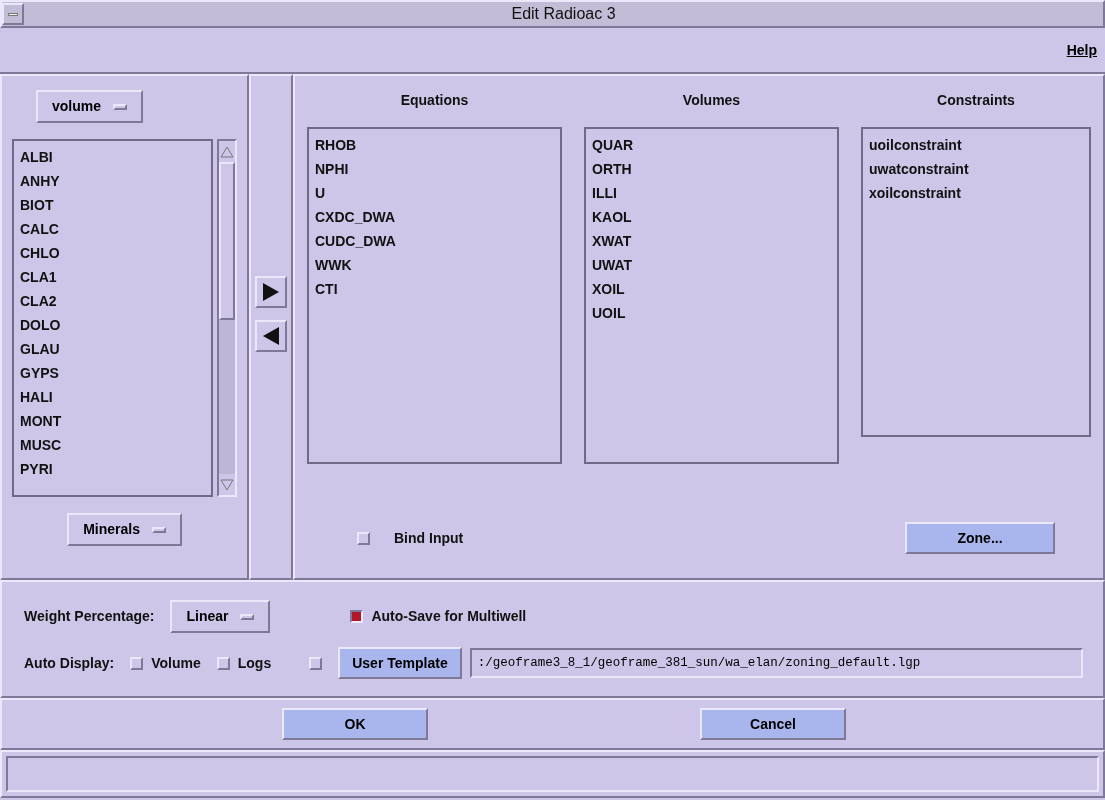  Describe the element at coordinates (113, 205) in the screenshot. I see `list-item: BIOT` at that location.